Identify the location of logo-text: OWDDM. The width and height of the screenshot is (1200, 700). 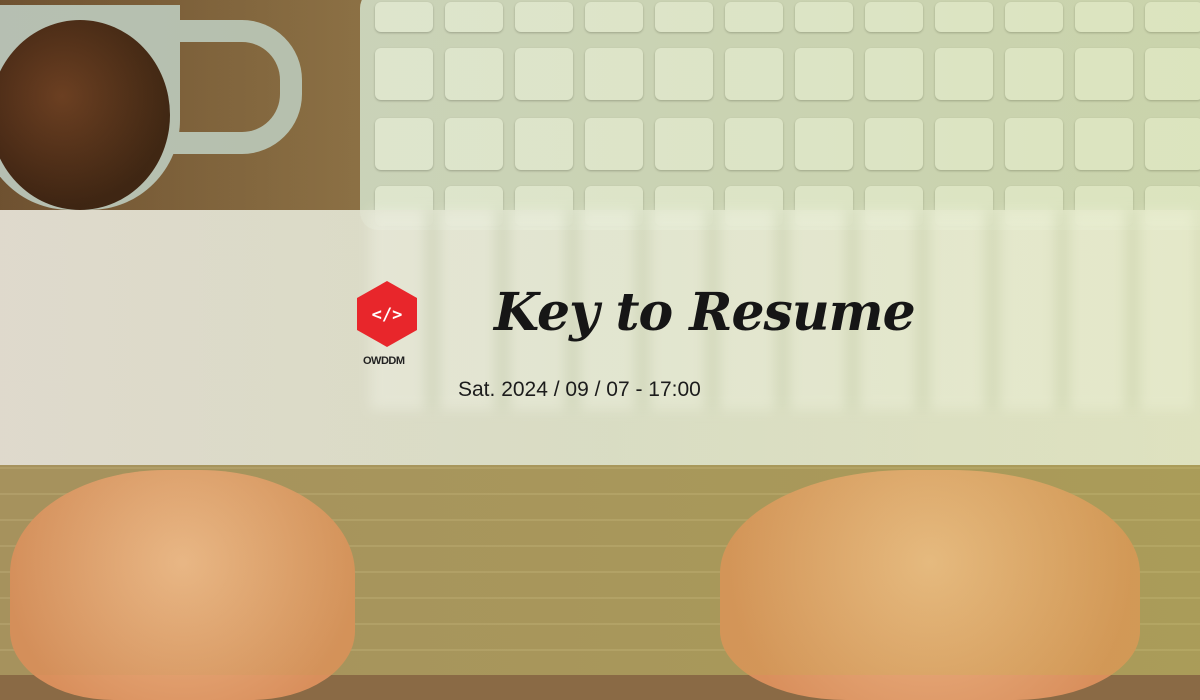
(384, 361).